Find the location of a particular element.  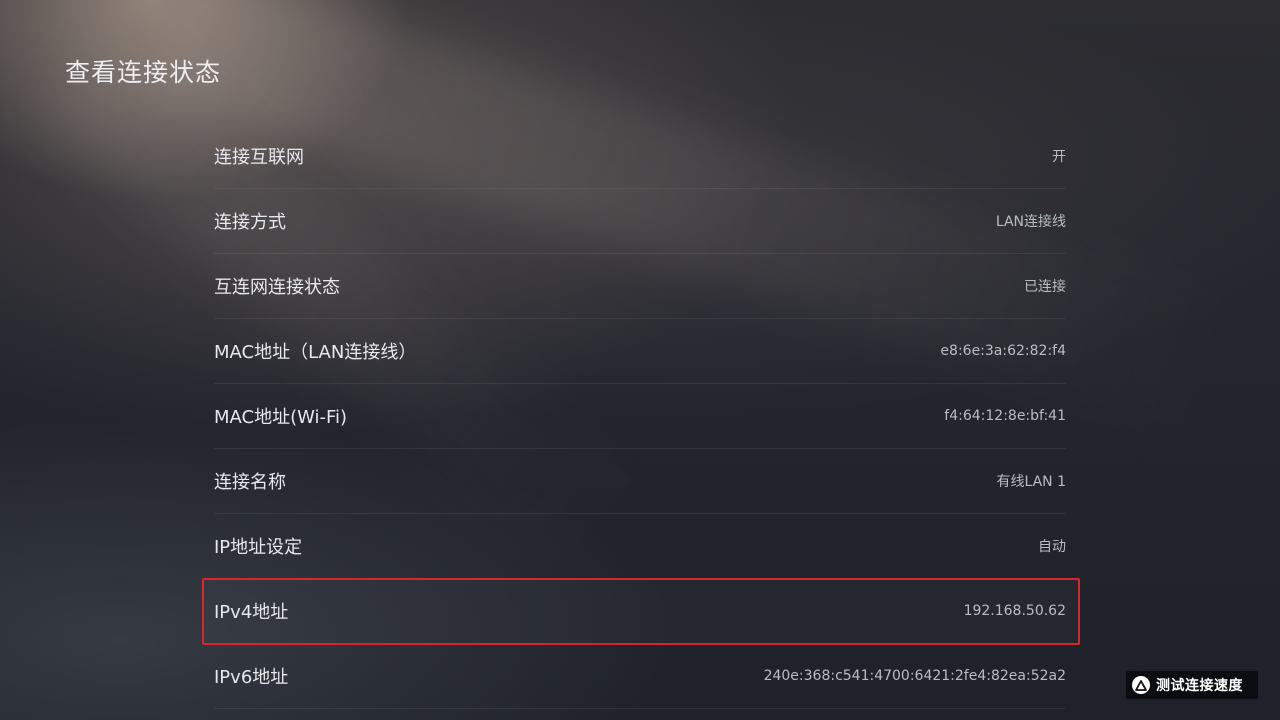

row-mac-lan: MAC地址（LAN连接线） e8:6e:3a:62:82:f4 is located at coordinates (640, 351).